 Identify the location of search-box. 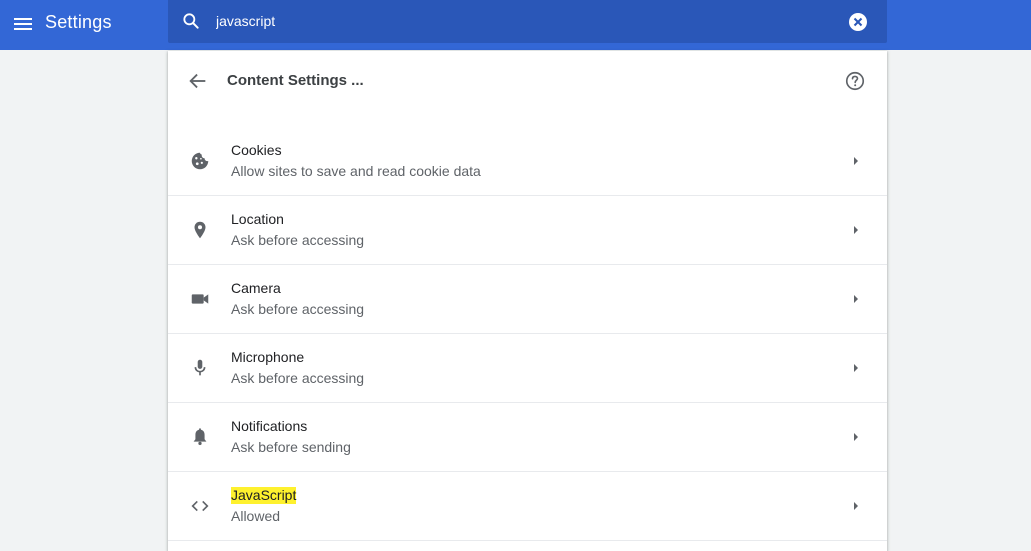
(527, 21).